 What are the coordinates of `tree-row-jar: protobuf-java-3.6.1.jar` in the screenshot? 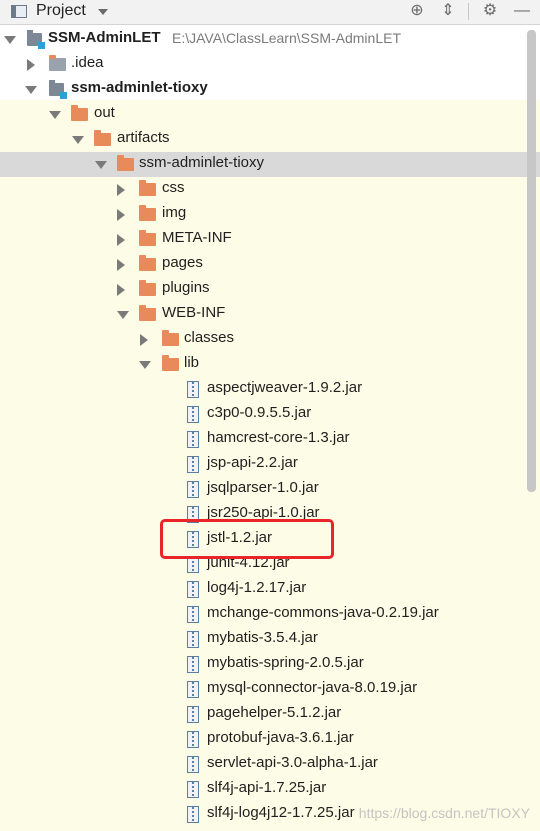 It's located at (270, 739).